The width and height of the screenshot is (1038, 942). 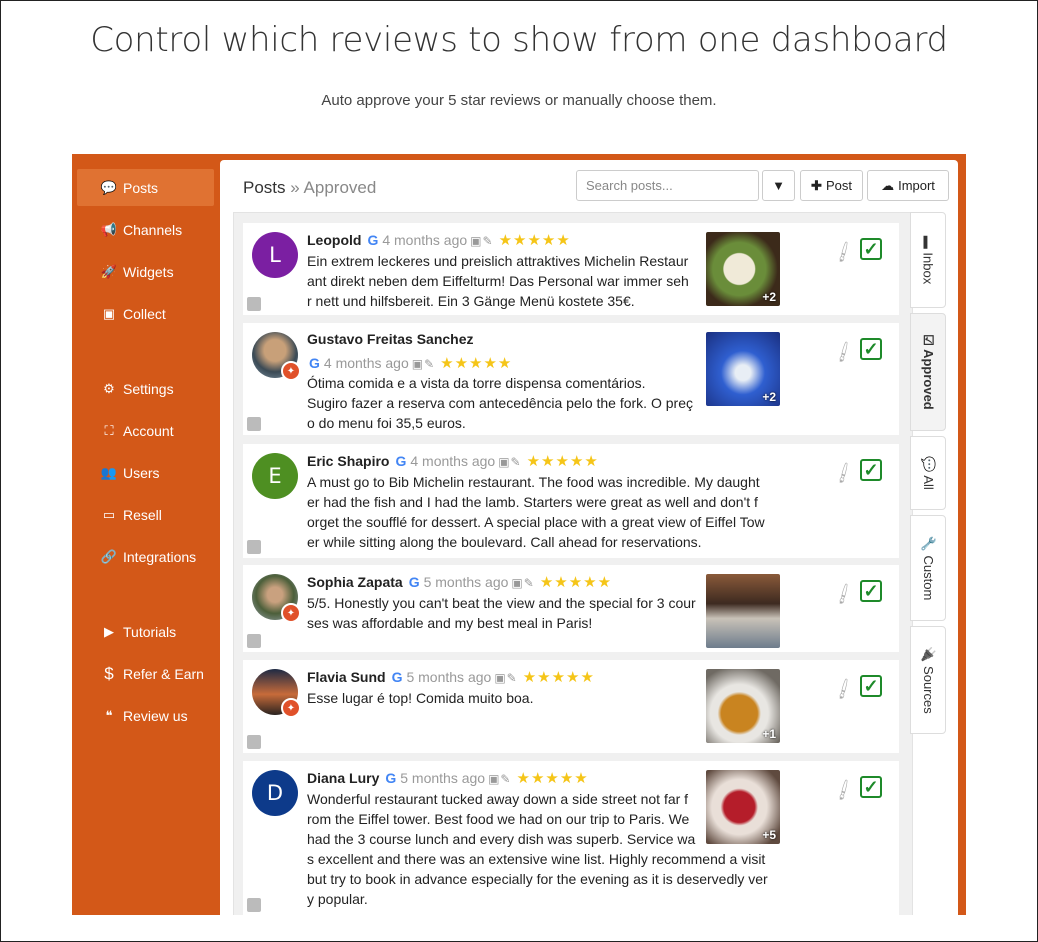 What do you see at coordinates (425, 240) in the screenshot?
I see `review-time: 4 months ago` at bounding box center [425, 240].